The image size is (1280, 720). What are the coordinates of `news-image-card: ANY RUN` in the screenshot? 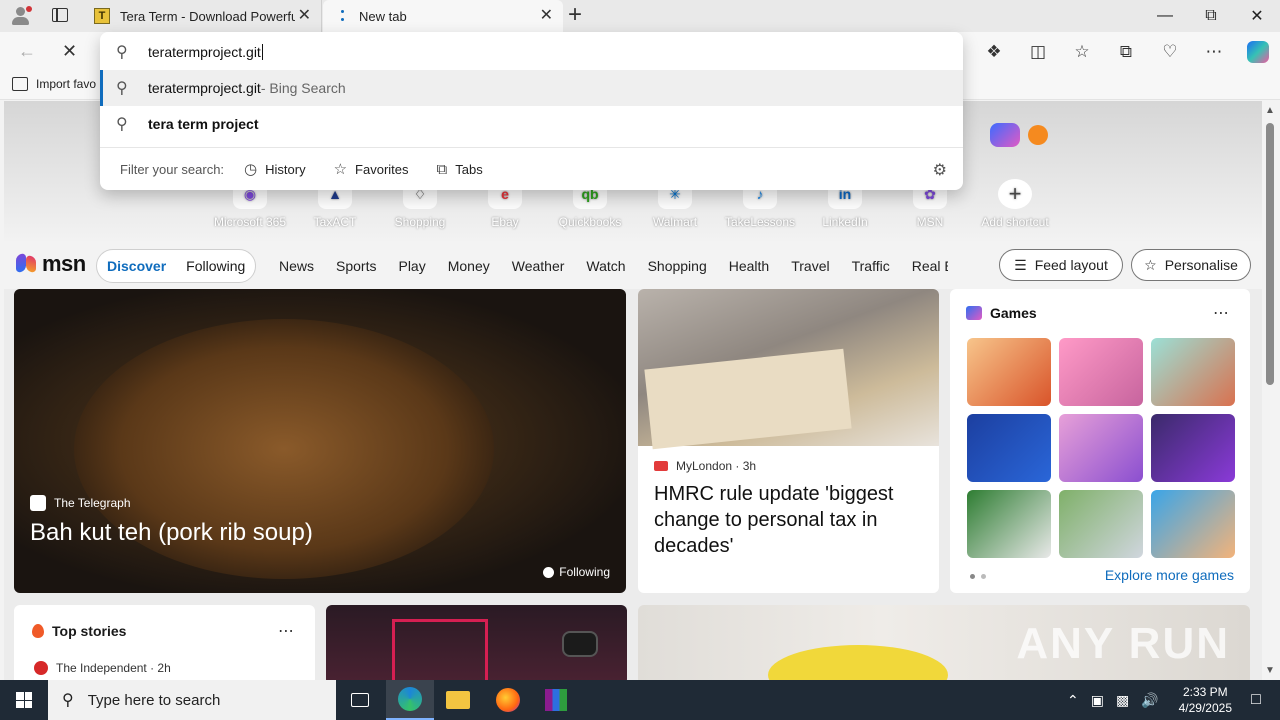 It's located at (944, 642).